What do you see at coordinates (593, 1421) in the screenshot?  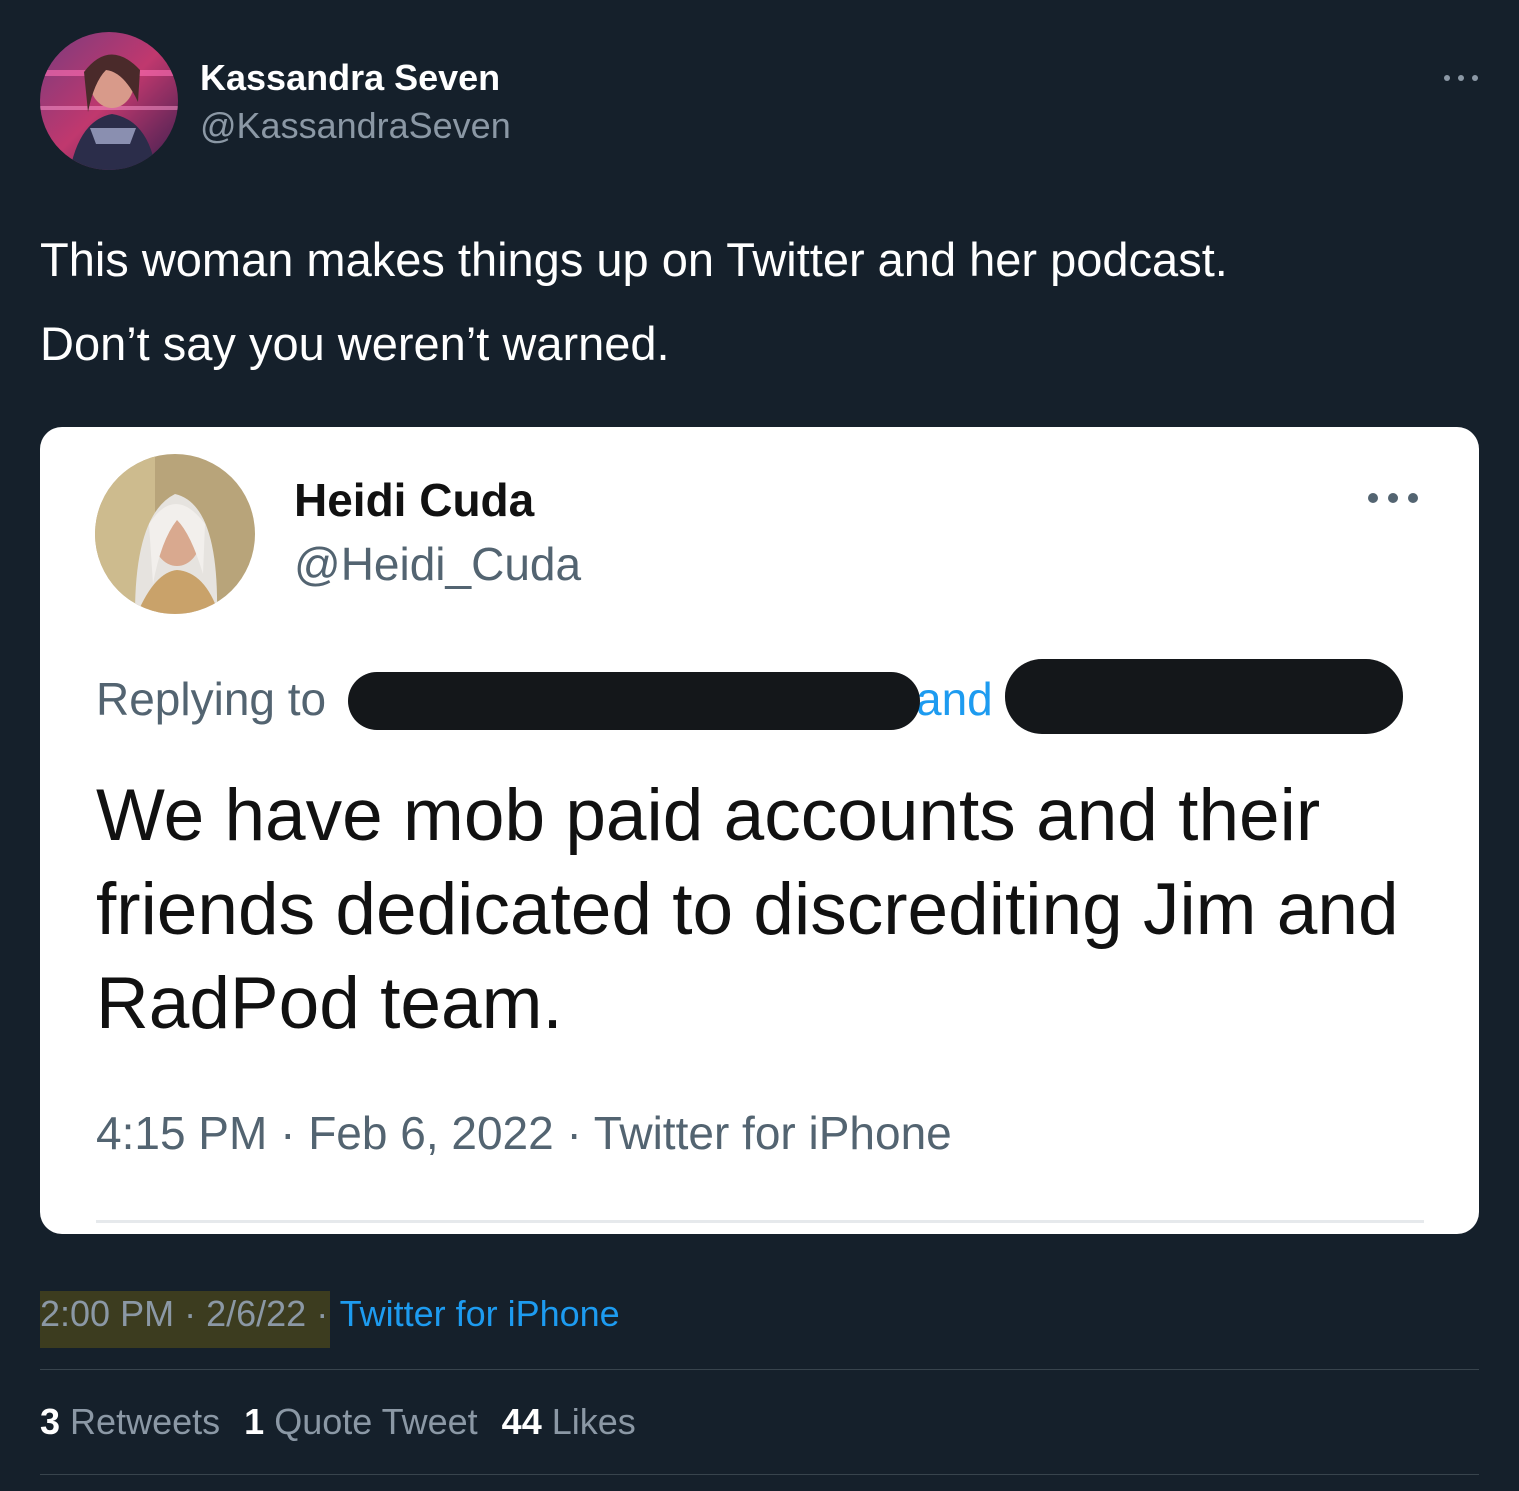 I see `likes-label: Likes` at bounding box center [593, 1421].